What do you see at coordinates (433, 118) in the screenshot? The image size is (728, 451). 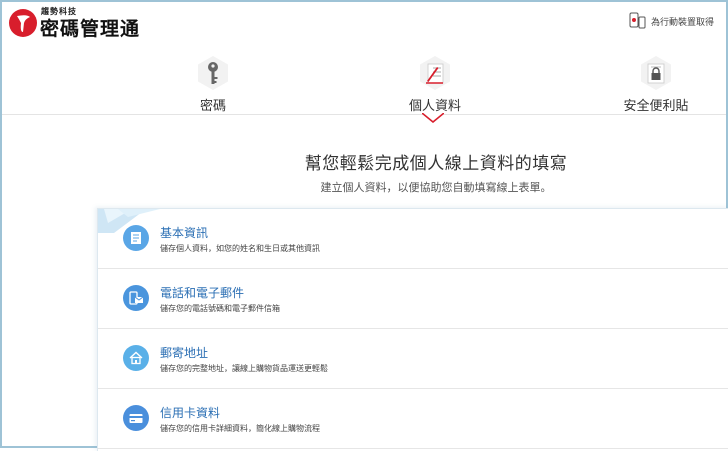 I see `active-tab-indicator` at bounding box center [433, 118].